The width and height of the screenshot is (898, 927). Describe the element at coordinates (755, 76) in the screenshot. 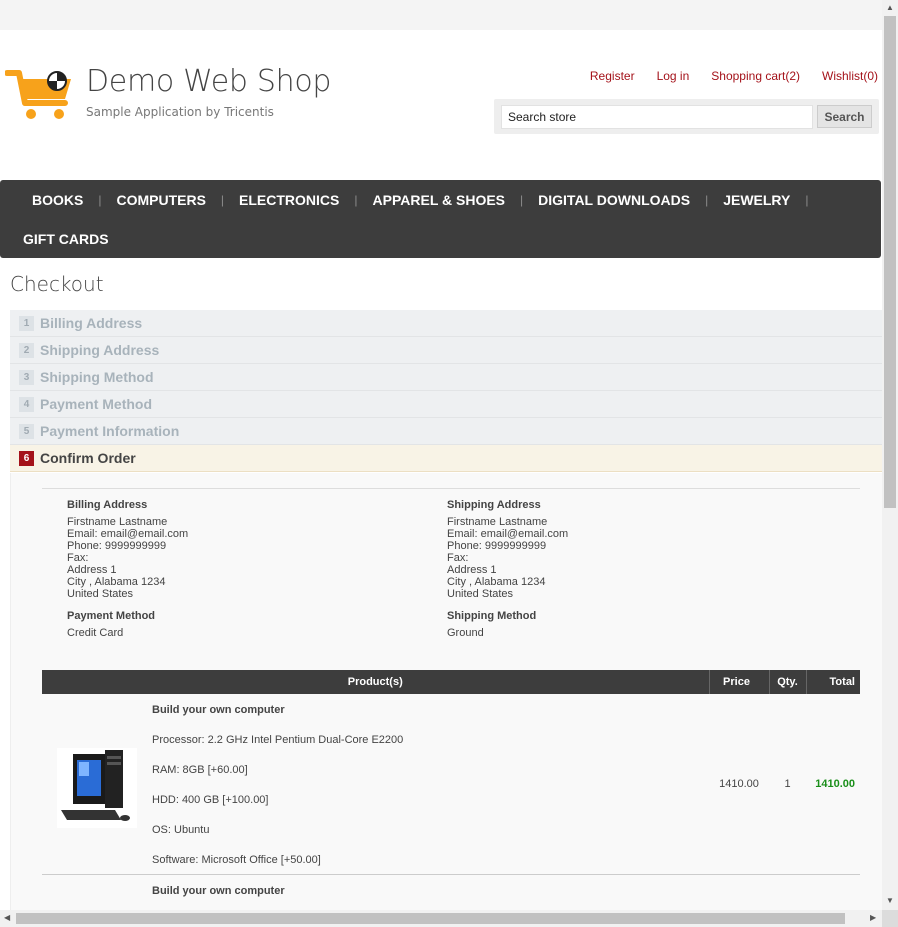

I see `shopping-cart-link: Shopping cart(2)` at that location.